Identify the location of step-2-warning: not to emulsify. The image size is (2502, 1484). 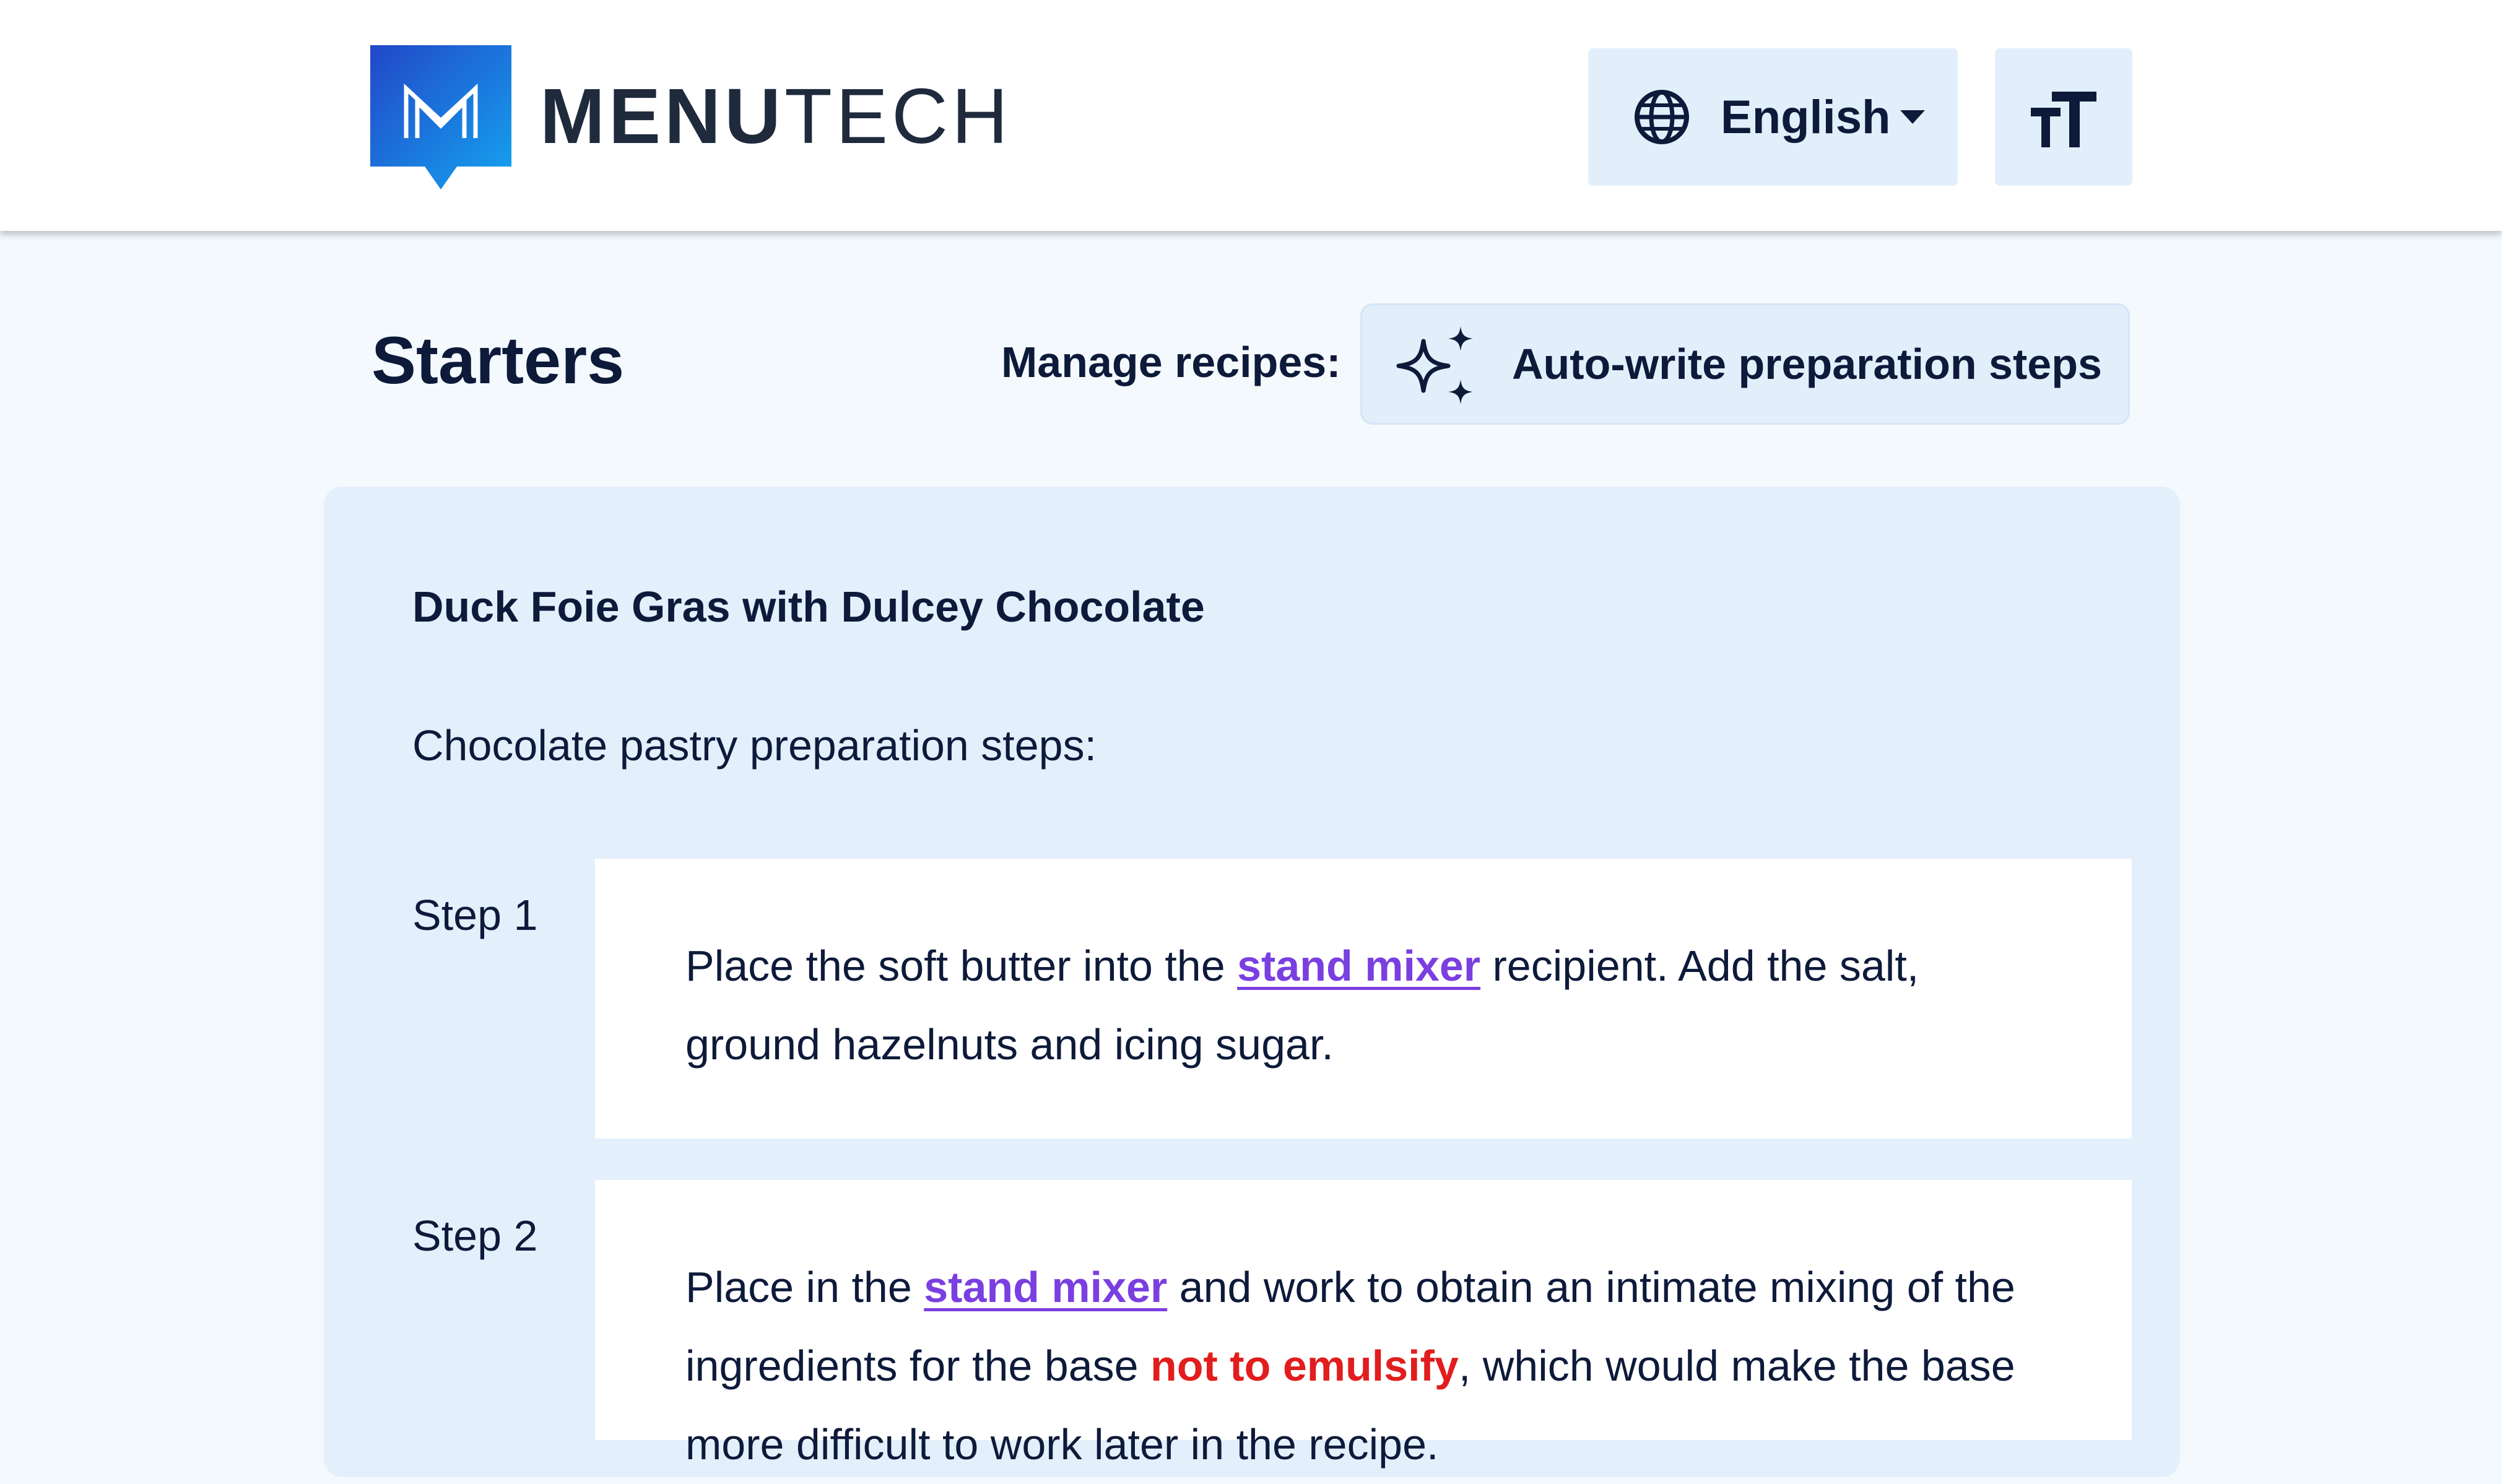
(1304, 1366).